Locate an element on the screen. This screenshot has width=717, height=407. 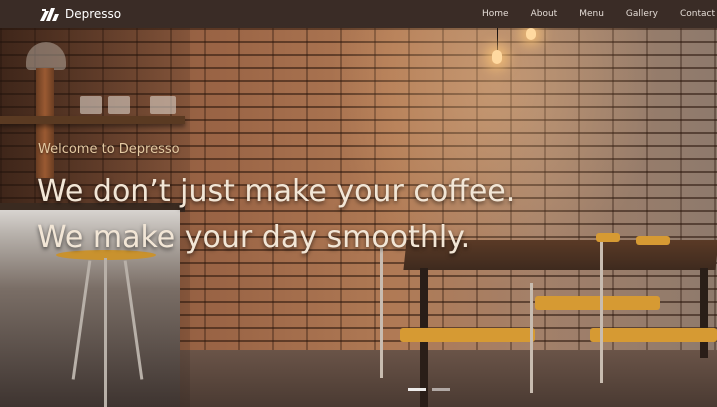
nav-link-contact: Contact is located at coordinates (697, 14).